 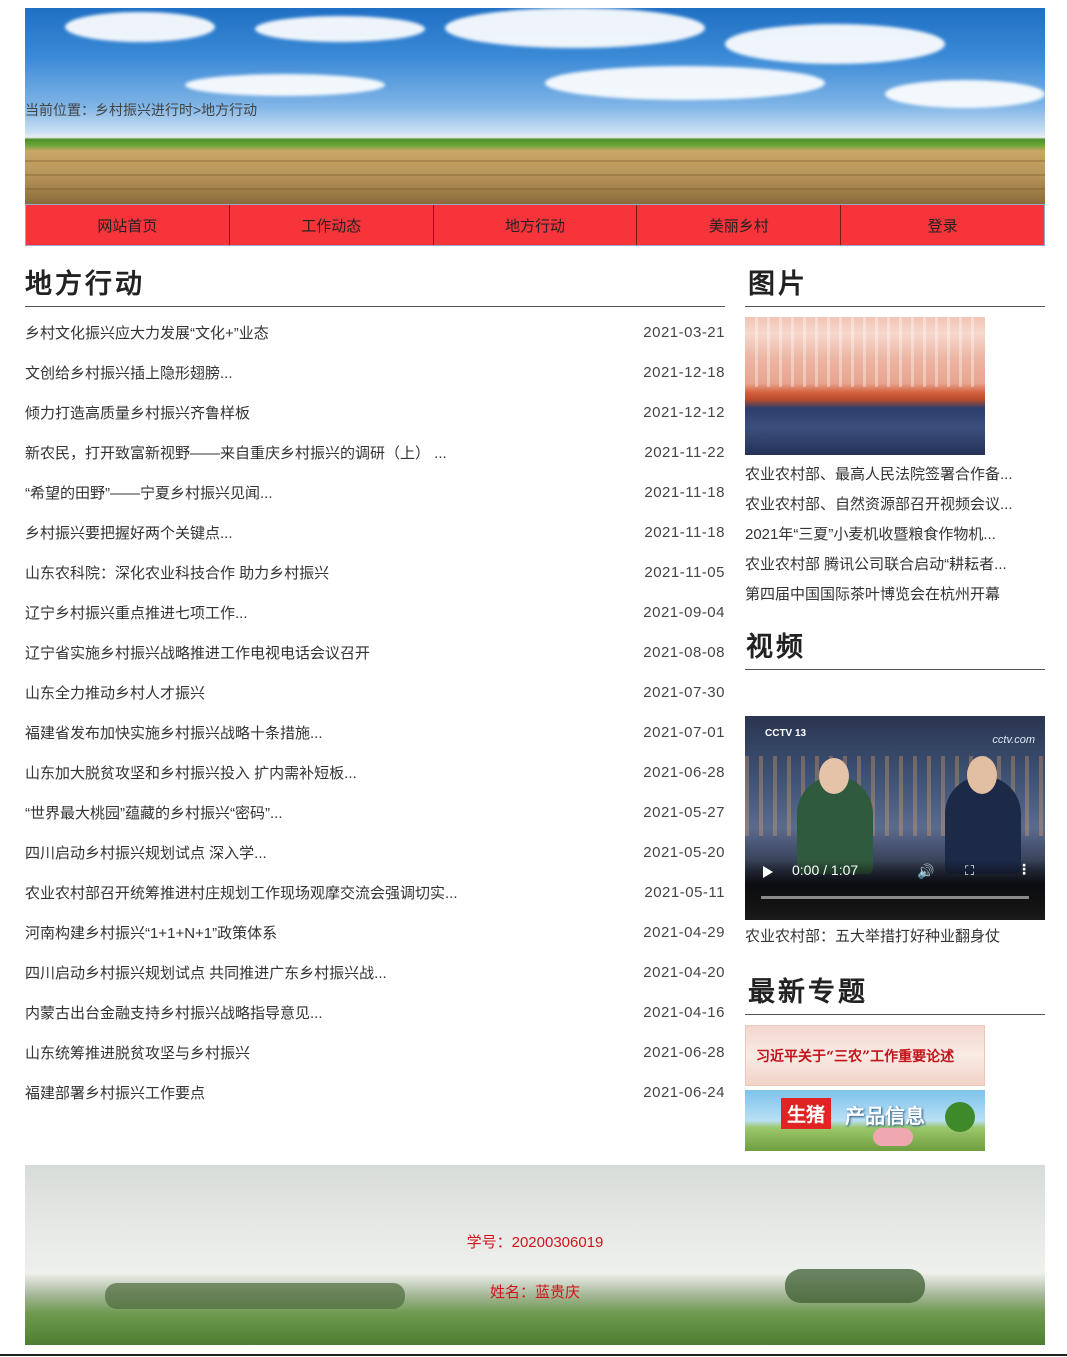 What do you see at coordinates (375, 572) in the screenshot?
I see `news-item: 山东农科院：深化农业科技合作 助力乡村振兴 2021-11-05` at bounding box center [375, 572].